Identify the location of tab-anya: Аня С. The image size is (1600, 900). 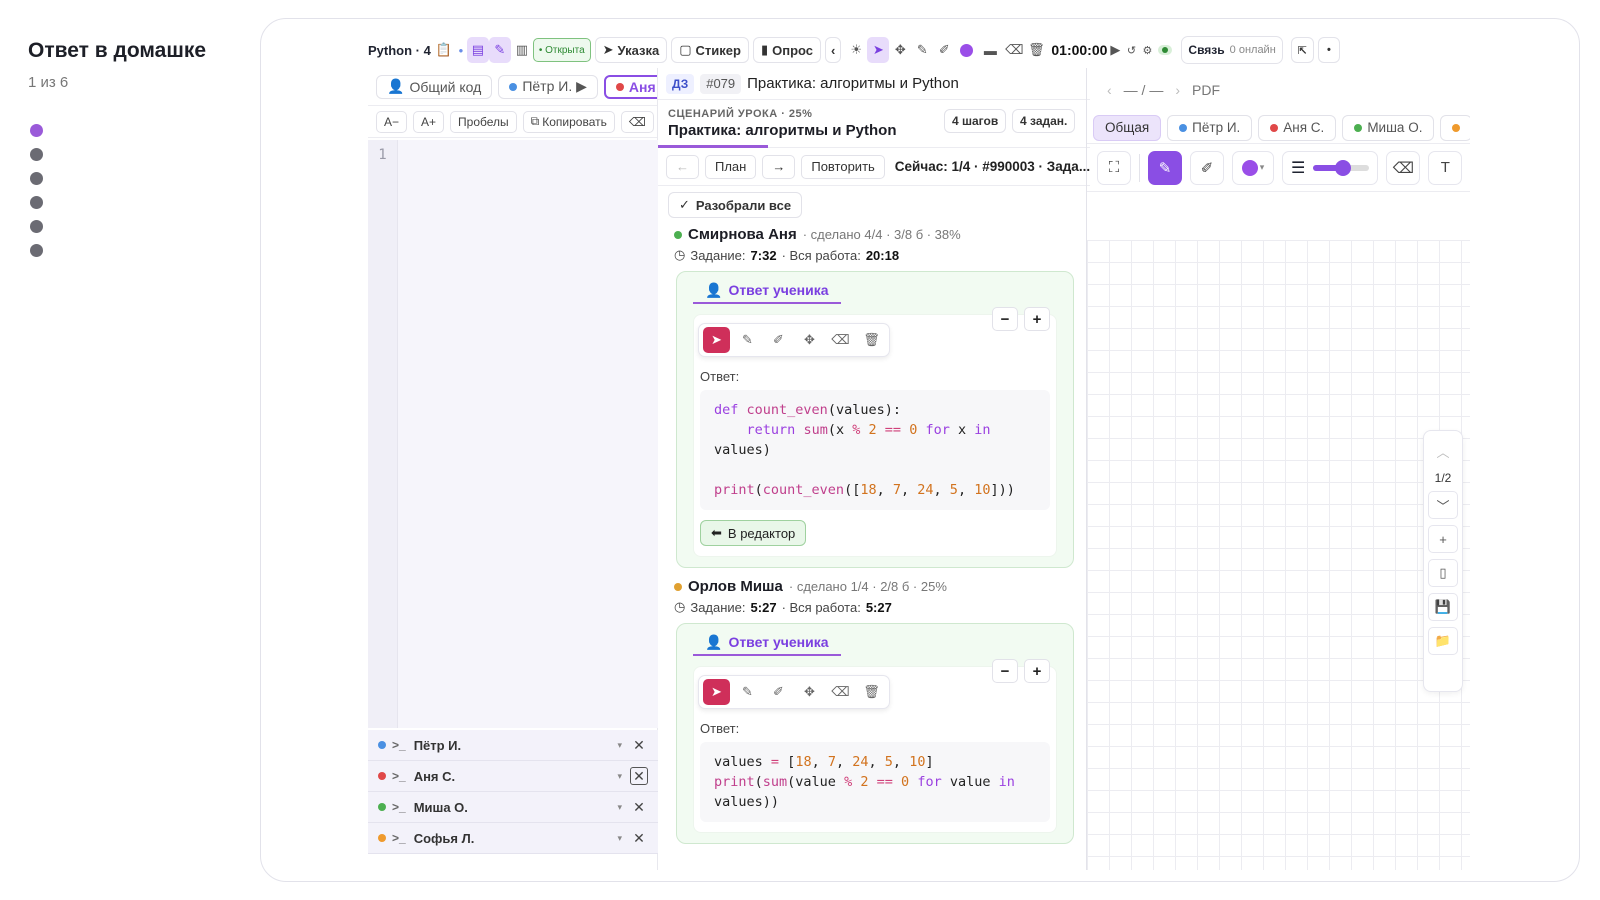
(630, 86).